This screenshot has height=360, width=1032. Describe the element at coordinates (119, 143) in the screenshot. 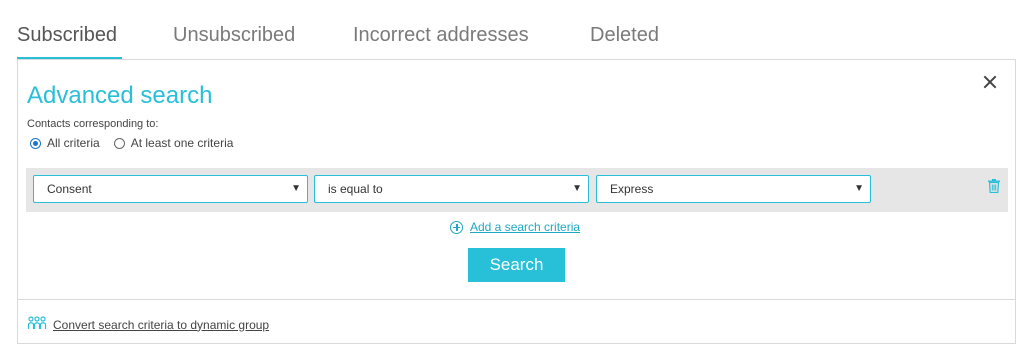

I see `radio-unchecked-icon` at that location.